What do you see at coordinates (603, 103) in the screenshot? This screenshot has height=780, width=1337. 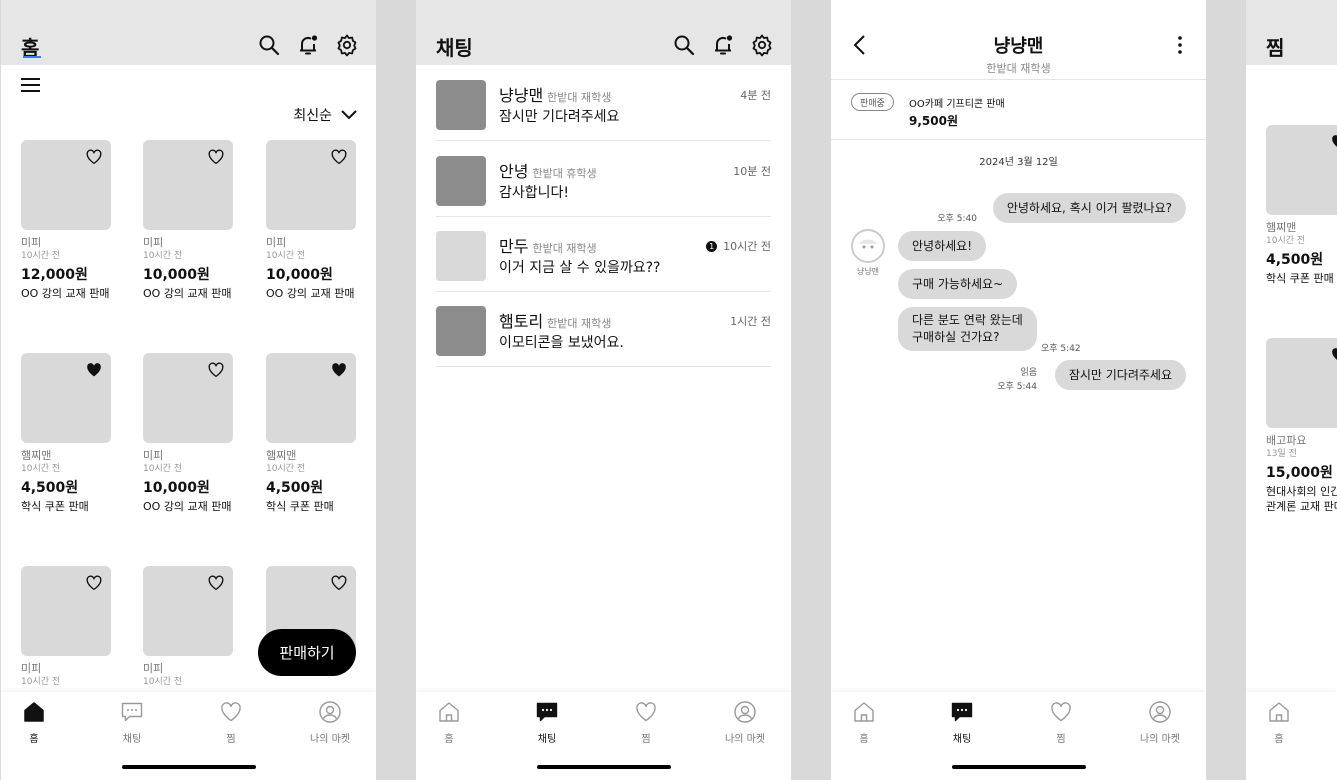 I see `chat-room-item: 냥냥맨 한밭대 재학생 잠시만 기다려주세요 4분 전` at bounding box center [603, 103].